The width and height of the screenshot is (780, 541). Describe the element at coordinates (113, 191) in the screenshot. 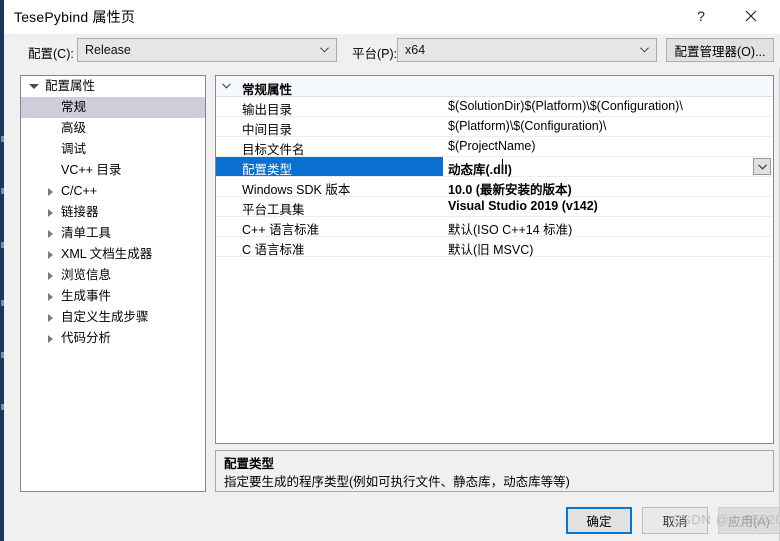

I see `tree-item: C/C++` at that location.